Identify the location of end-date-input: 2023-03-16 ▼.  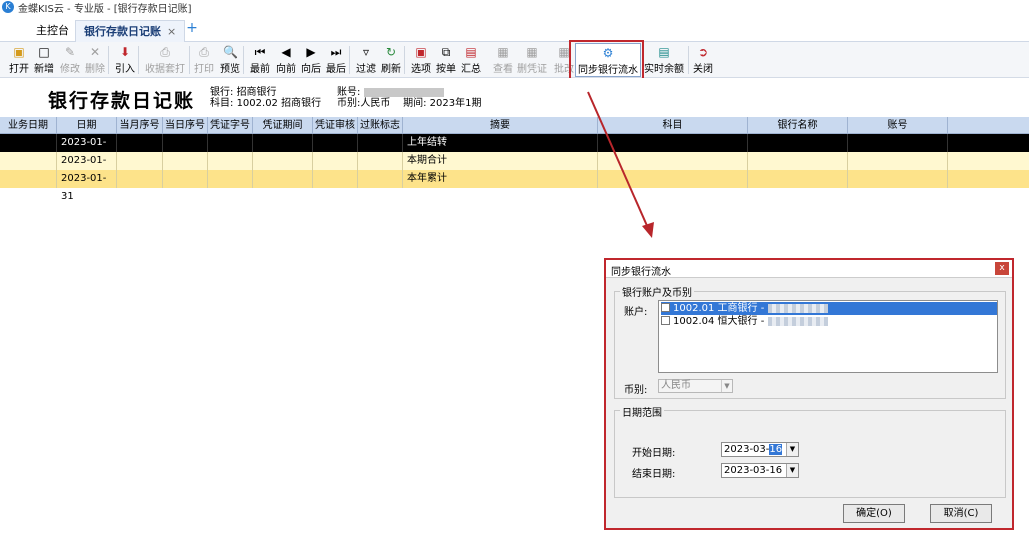
(760, 470).